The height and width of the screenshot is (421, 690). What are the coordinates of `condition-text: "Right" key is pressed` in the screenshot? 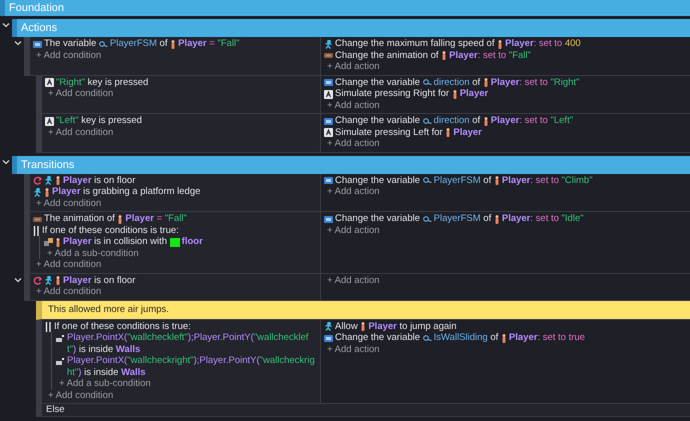 It's located at (102, 82).